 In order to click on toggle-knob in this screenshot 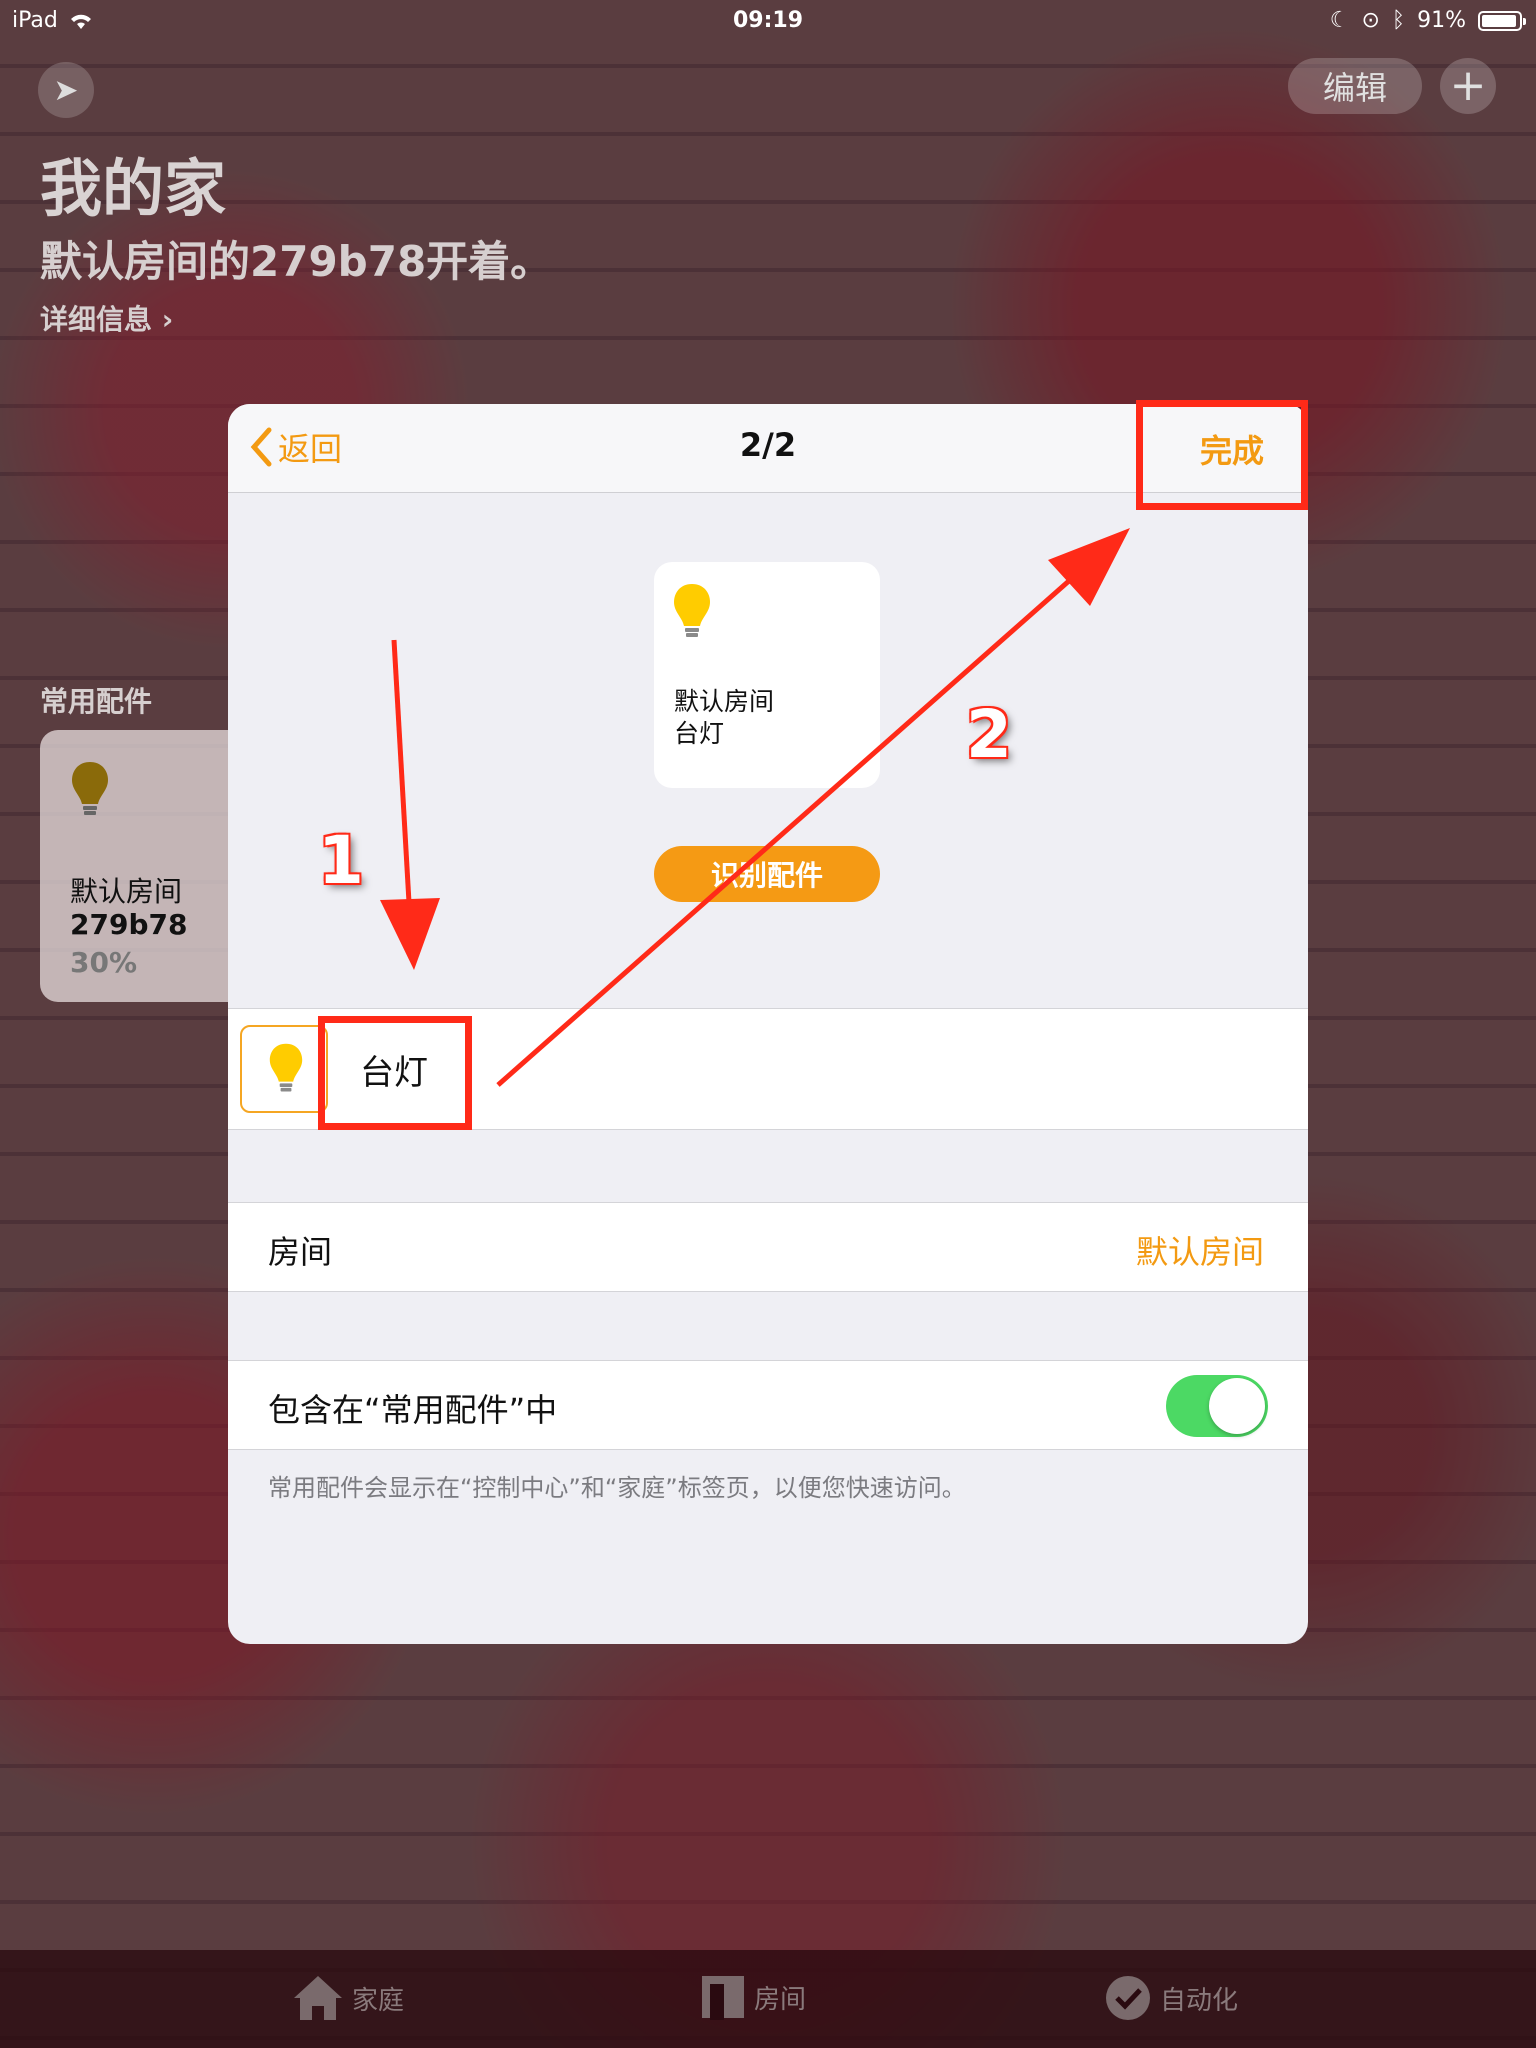, I will do `click(1237, 1406)`.